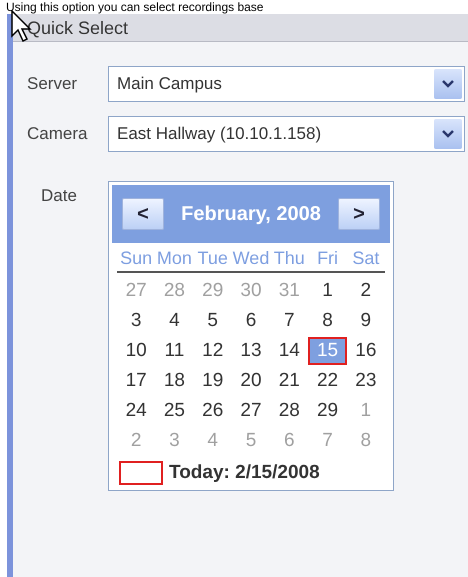 The height and width of the screenshot is (577, 468). What do you see at coordinates (141, 472) in the screenshot?
I see `today-marker` at bounding box center [141, 472].